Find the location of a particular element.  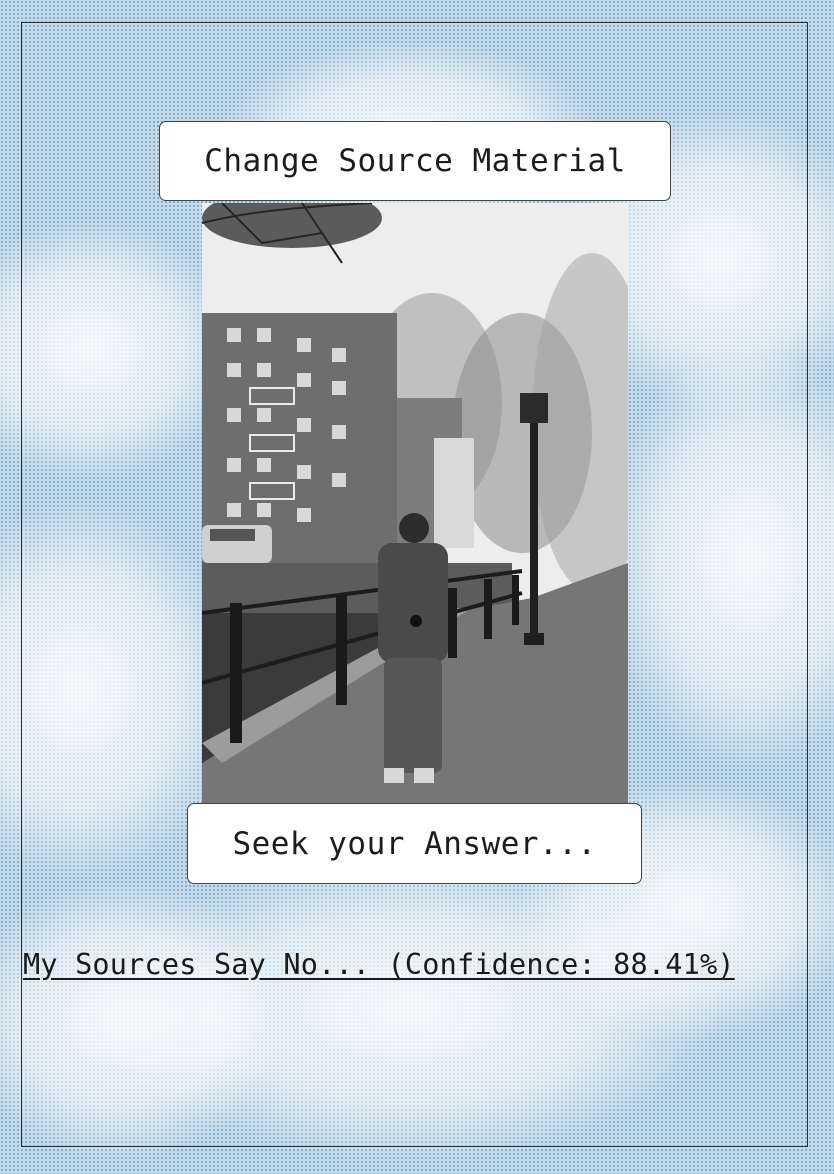

change-source-button: Change Source Material is located at coordinates (415, 161).